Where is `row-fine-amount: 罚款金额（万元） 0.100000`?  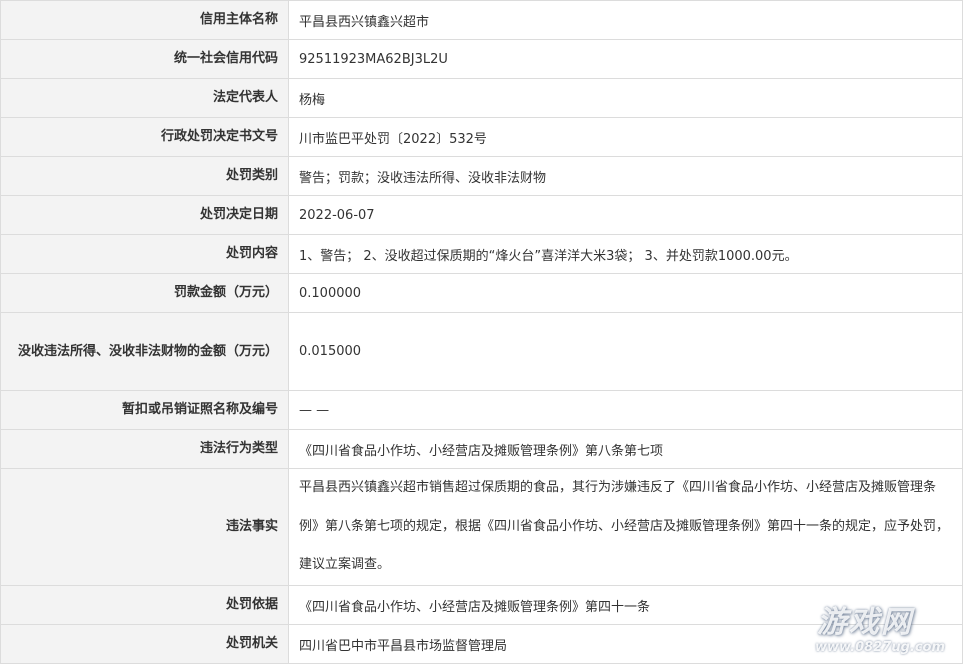
row-fine-amount: 罚款金额（万元） 0.100000 is located at coordinates (481, 293).